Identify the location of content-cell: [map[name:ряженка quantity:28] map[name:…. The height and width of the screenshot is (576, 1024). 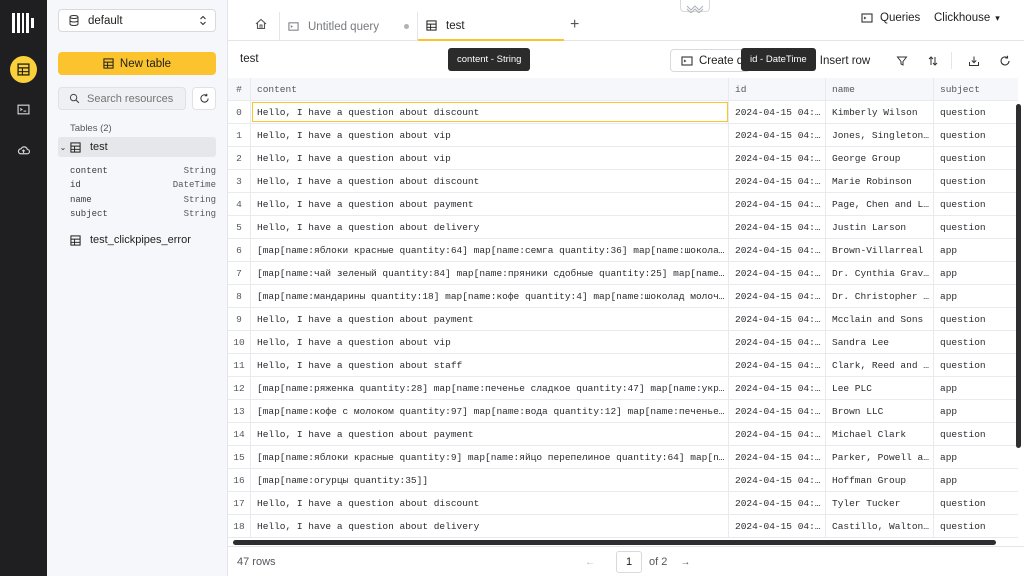
(490, 388).